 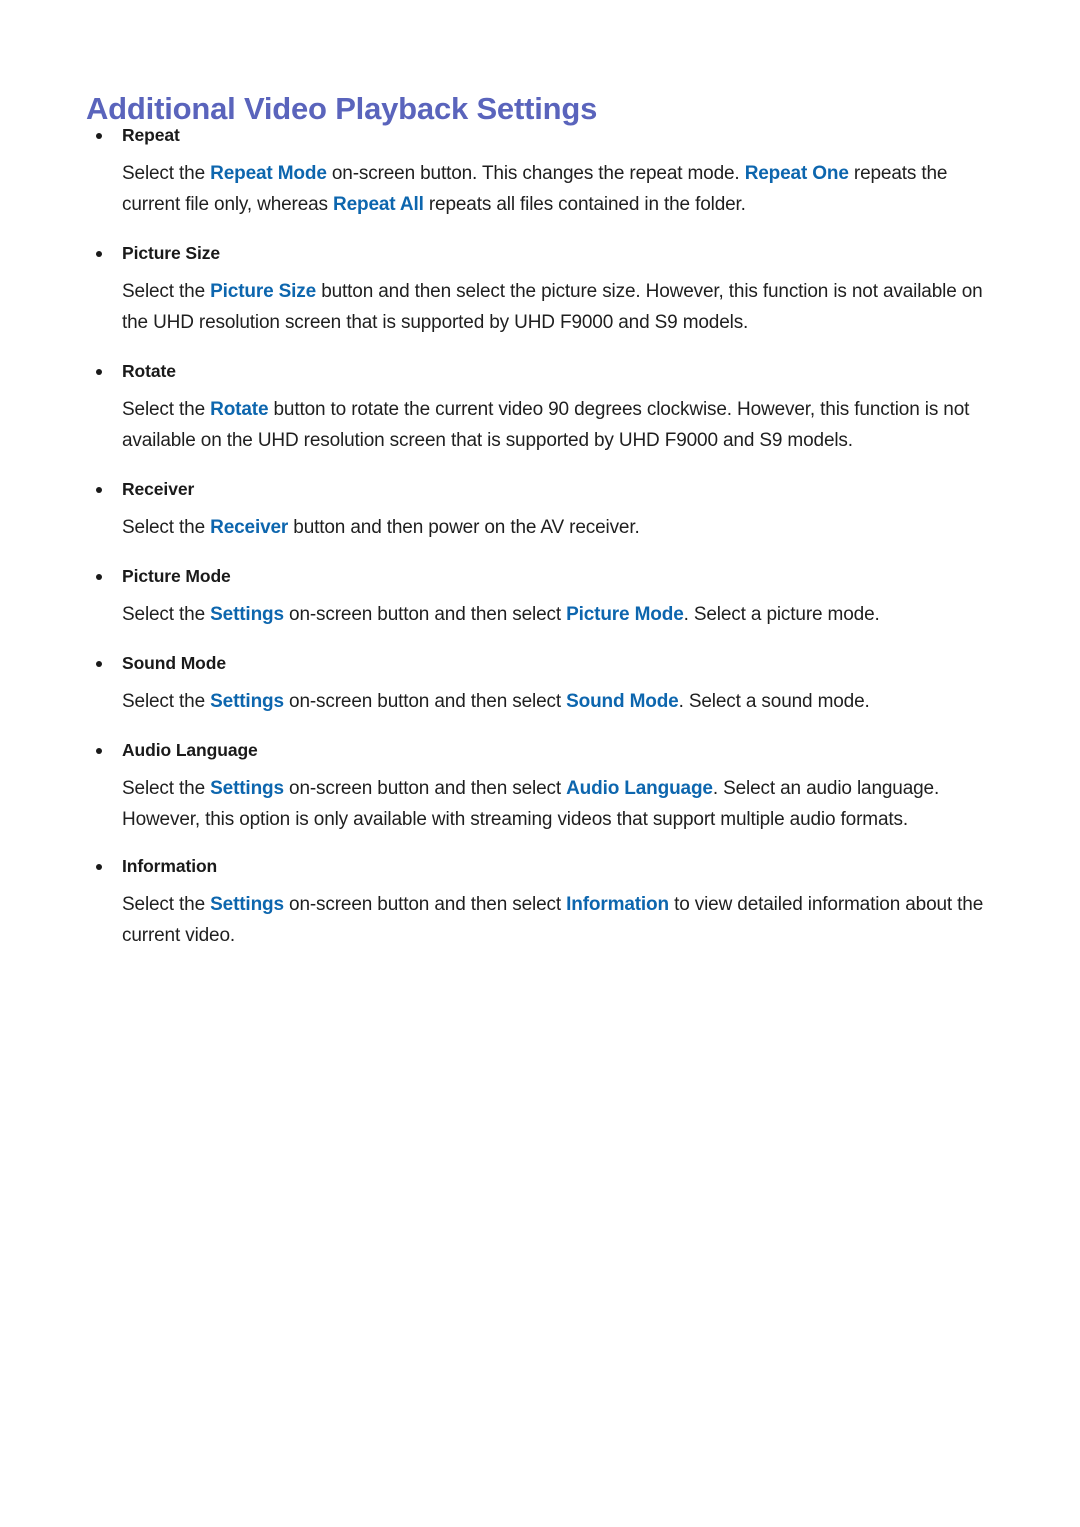 What do you see at coordinates (781, 614) in the screenshot?
I see `description-text: . Select a picture mode.` at bounding box center [781, 614].